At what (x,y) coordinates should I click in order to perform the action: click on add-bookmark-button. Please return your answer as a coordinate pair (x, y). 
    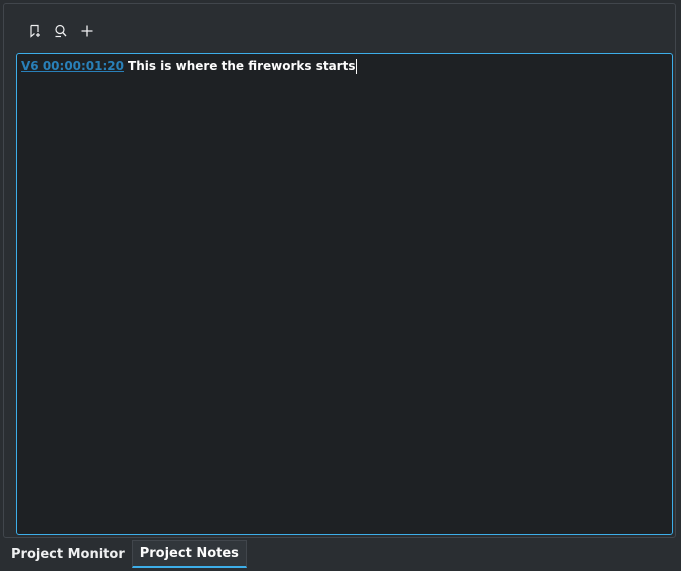
    Looking at the image, I should click on (35, 31).